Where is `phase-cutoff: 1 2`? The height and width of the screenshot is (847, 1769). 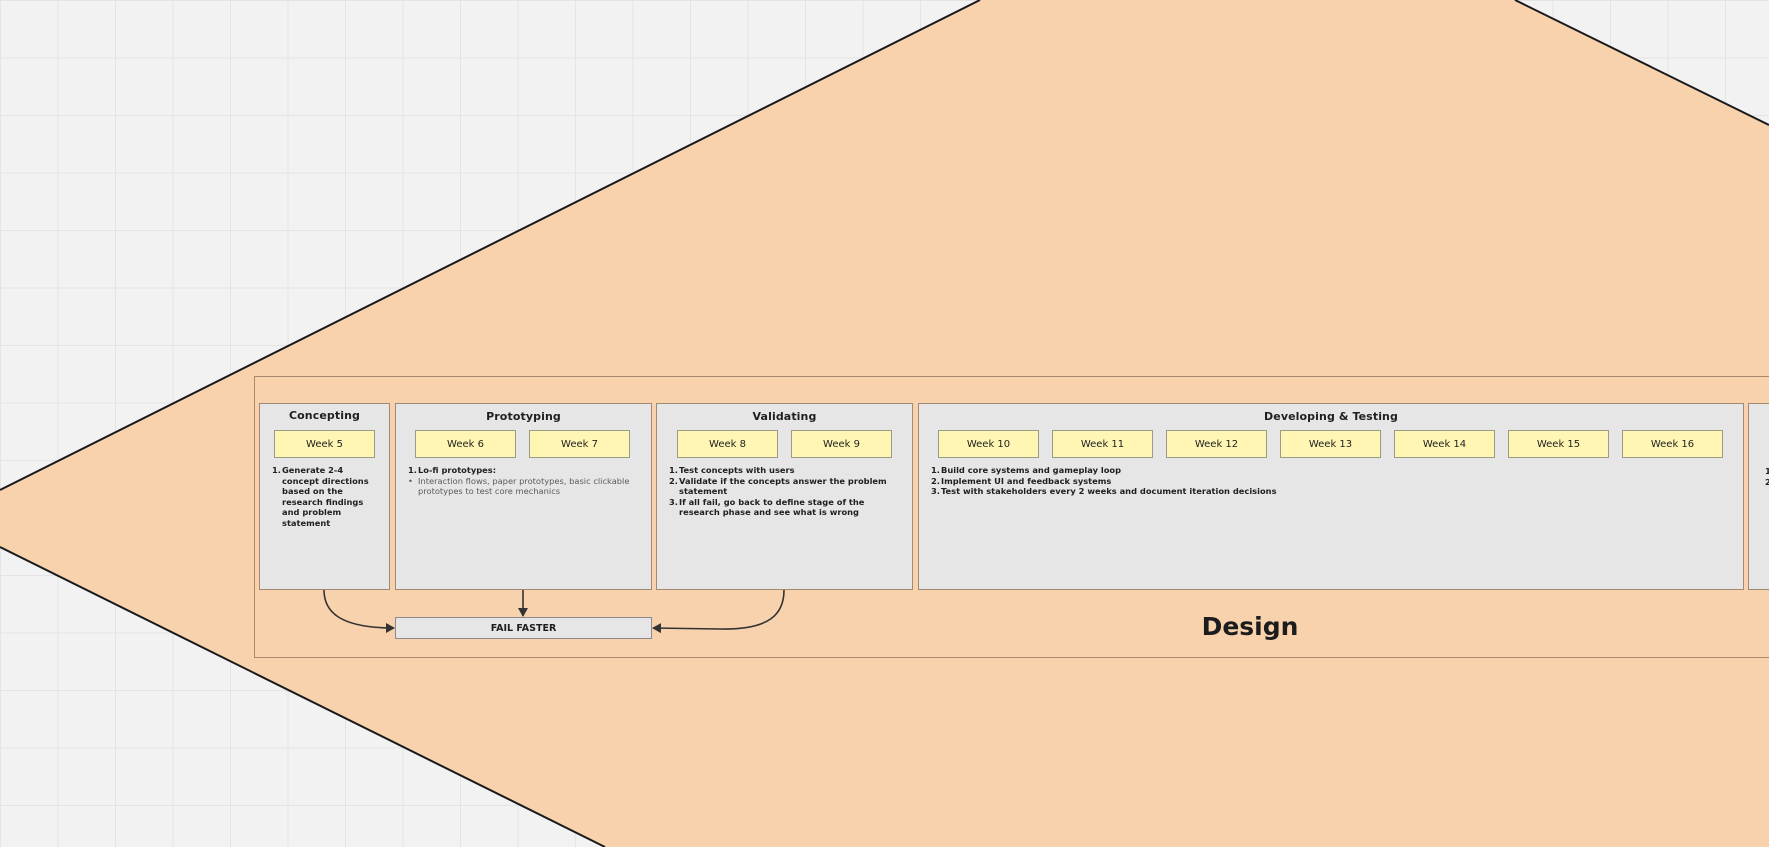 phase-cutoff: 1 2 is located at coordinates (1758, 496).